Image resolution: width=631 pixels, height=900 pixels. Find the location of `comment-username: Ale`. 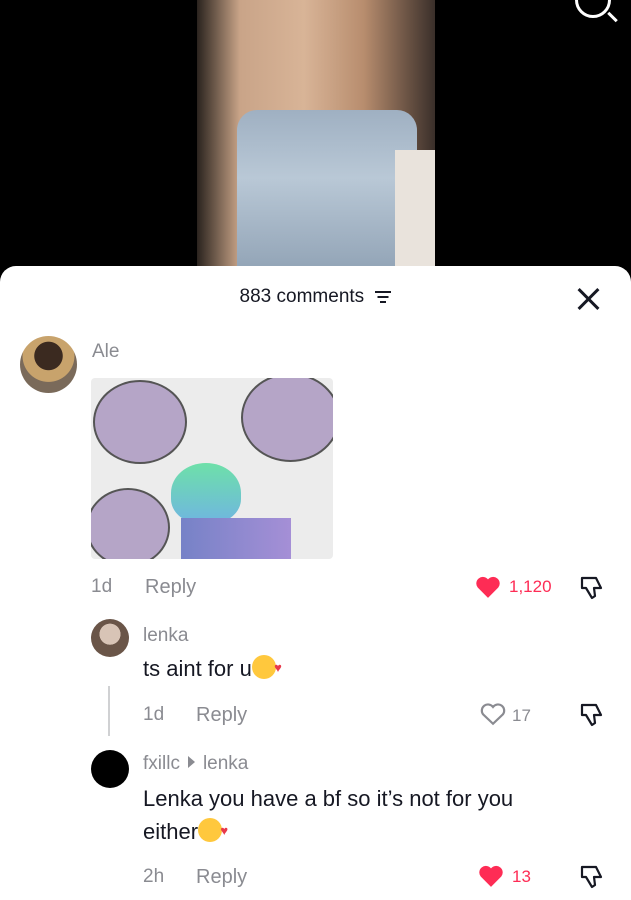

comment-username: Ale is located at coordinates (105, 352).